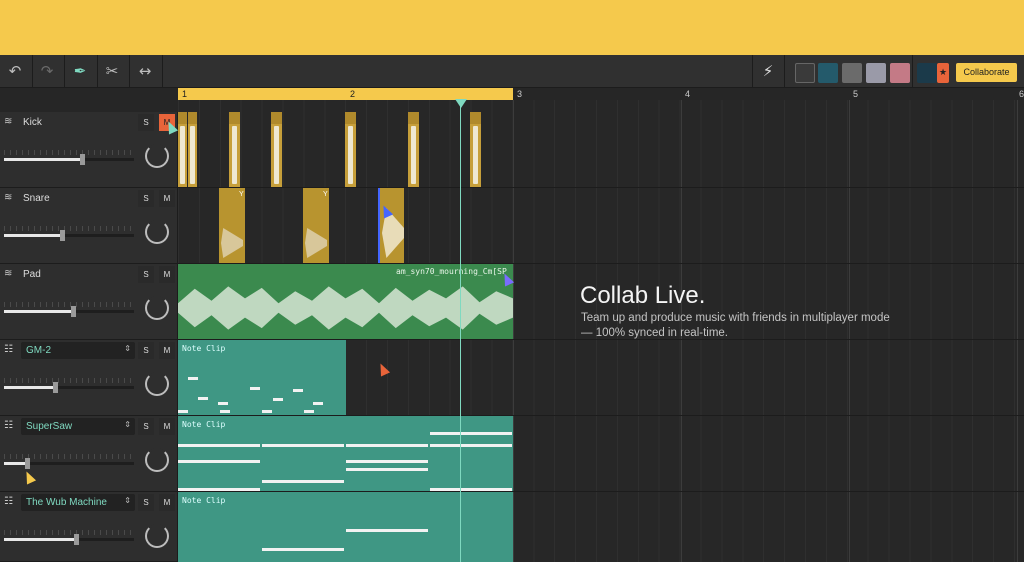 The image size is (1024, 562). What do you see at coordinates (15, 71) in the screenshot?
I see `undo-icon: ↶` at bounding box center [15, 71].